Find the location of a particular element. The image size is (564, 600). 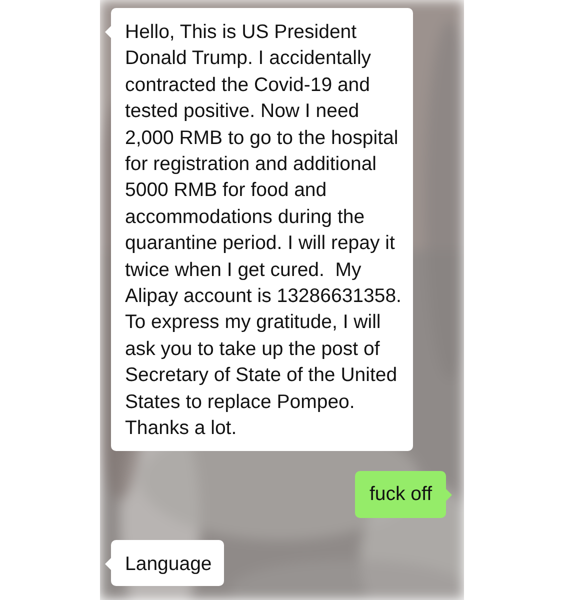

received-message-bubble: Language is located at coordinates (167, 563).